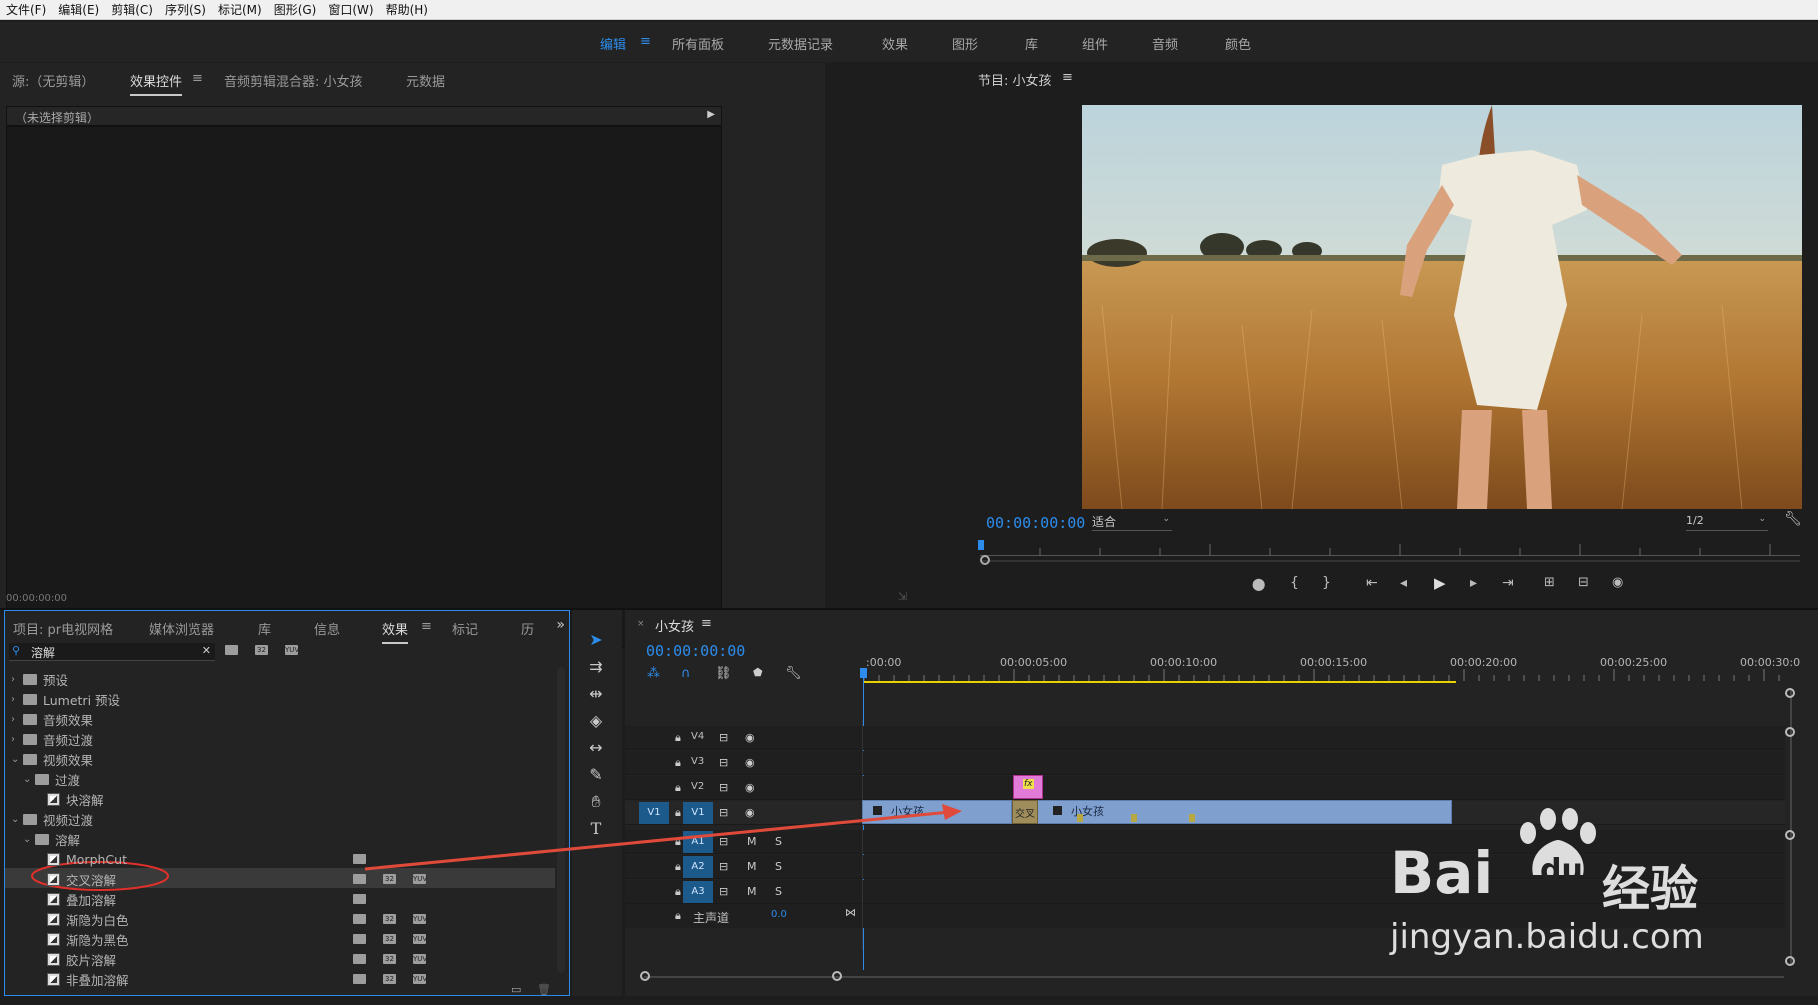 This screenshot has width=1818, height=1005. Describe the element at coordinates (793, 673) in the screenshot. I see `timeline-settings-wrench-icon: 🔧︎` at that location.